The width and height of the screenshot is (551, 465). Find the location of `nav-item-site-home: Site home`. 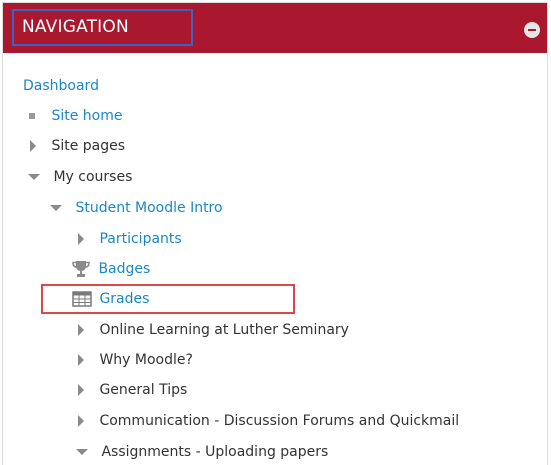

nav-item-site-home: Site home is located at coordinates (74, 116).